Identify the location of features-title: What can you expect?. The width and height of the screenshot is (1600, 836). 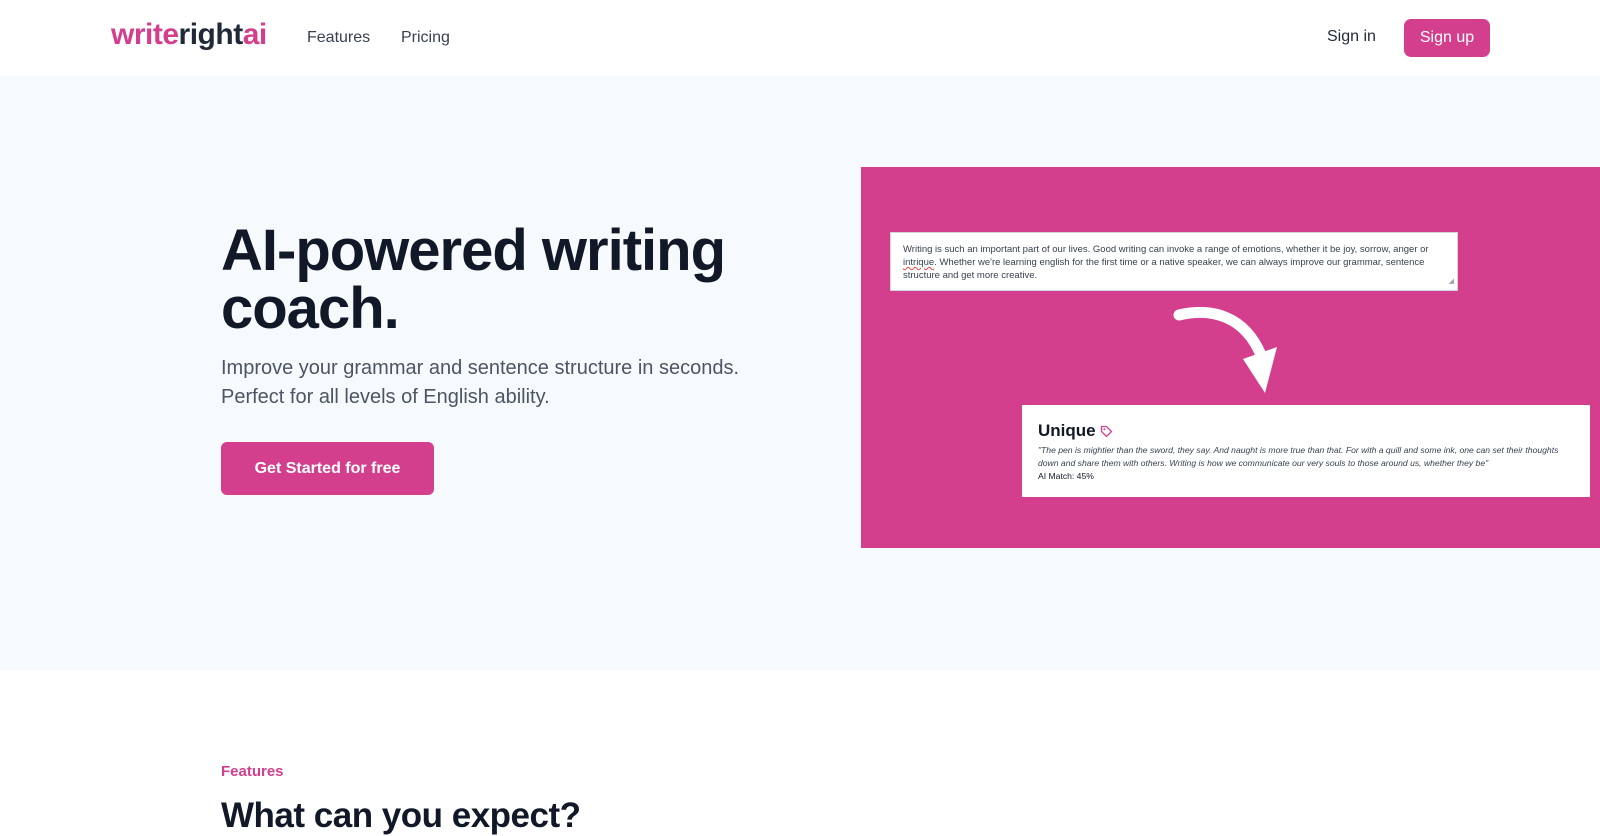
(401, 815).